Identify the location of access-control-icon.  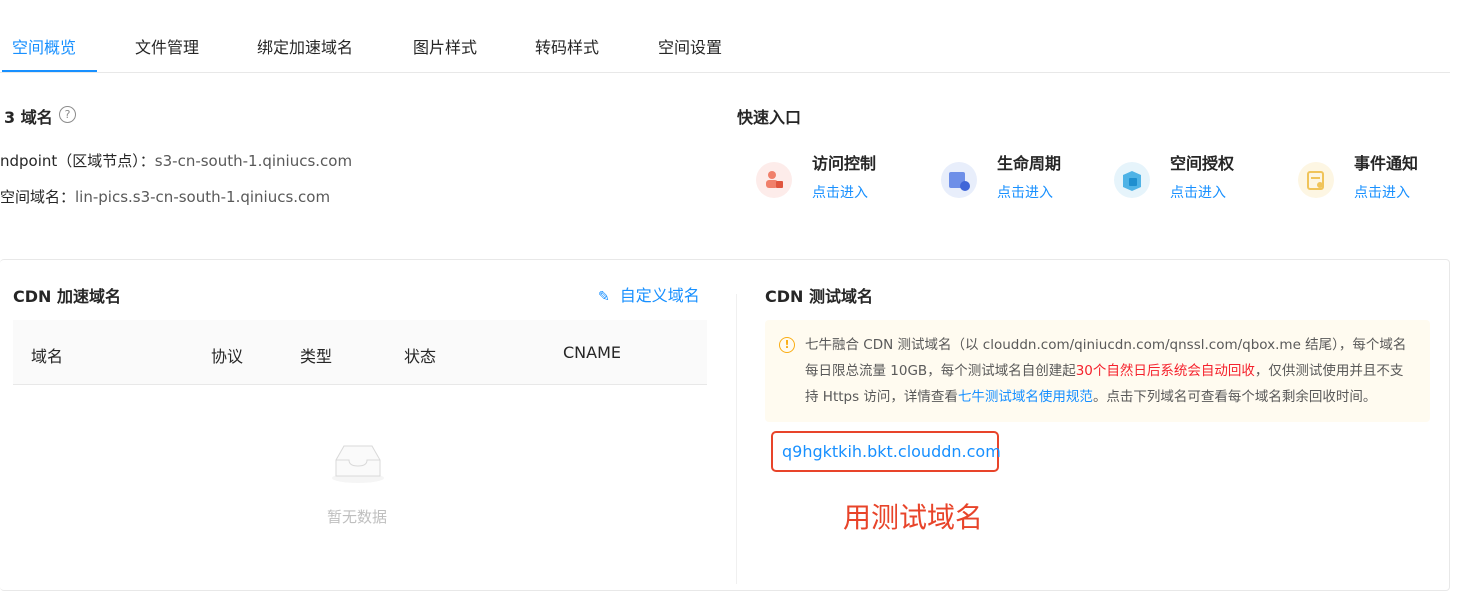
(774, 180).